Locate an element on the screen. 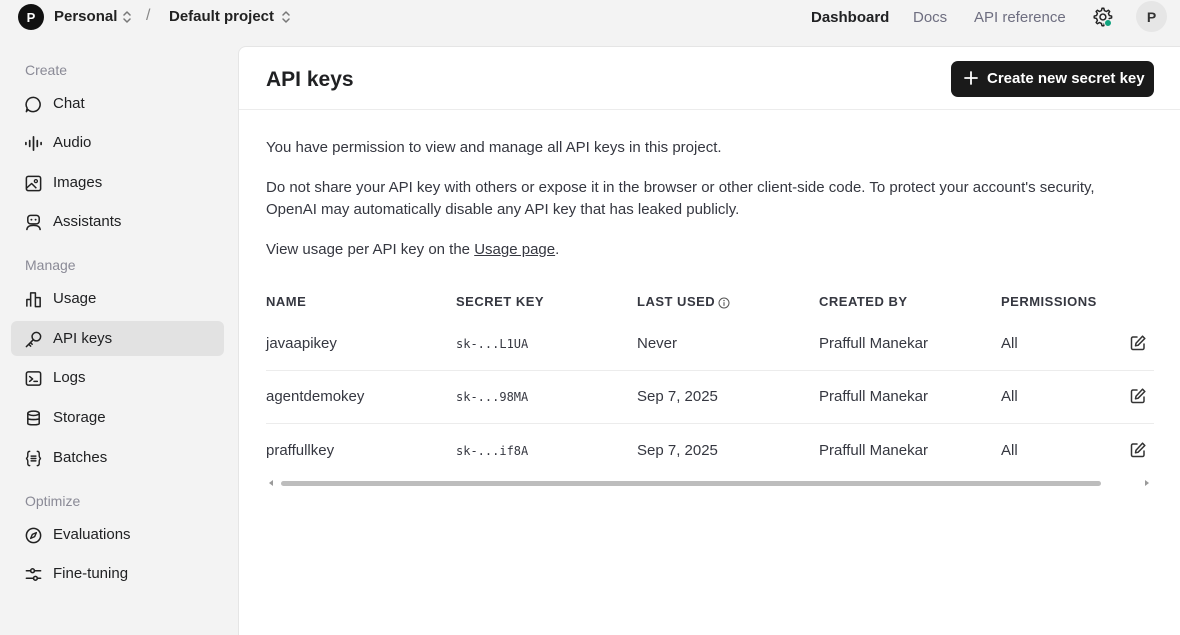 Image resolution: width=1180 pixels, height=635 pixels. robot-icon is located at coordinates (33, 222).